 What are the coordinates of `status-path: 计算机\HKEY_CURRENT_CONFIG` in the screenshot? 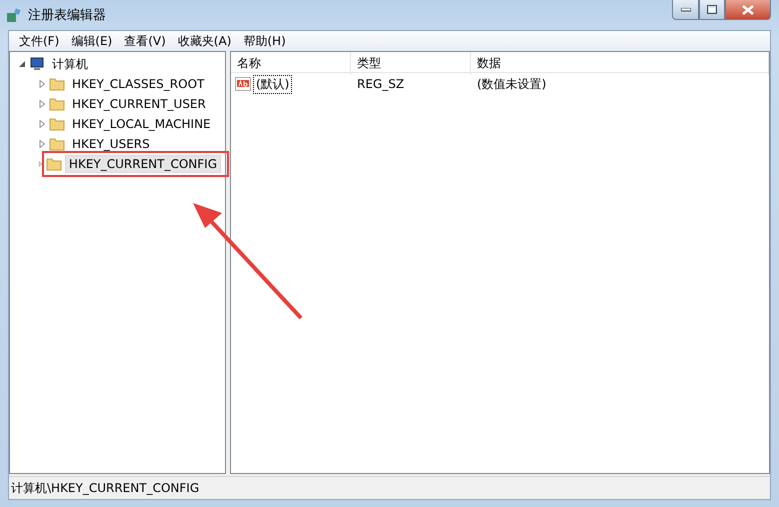 It's located at (105, 488).